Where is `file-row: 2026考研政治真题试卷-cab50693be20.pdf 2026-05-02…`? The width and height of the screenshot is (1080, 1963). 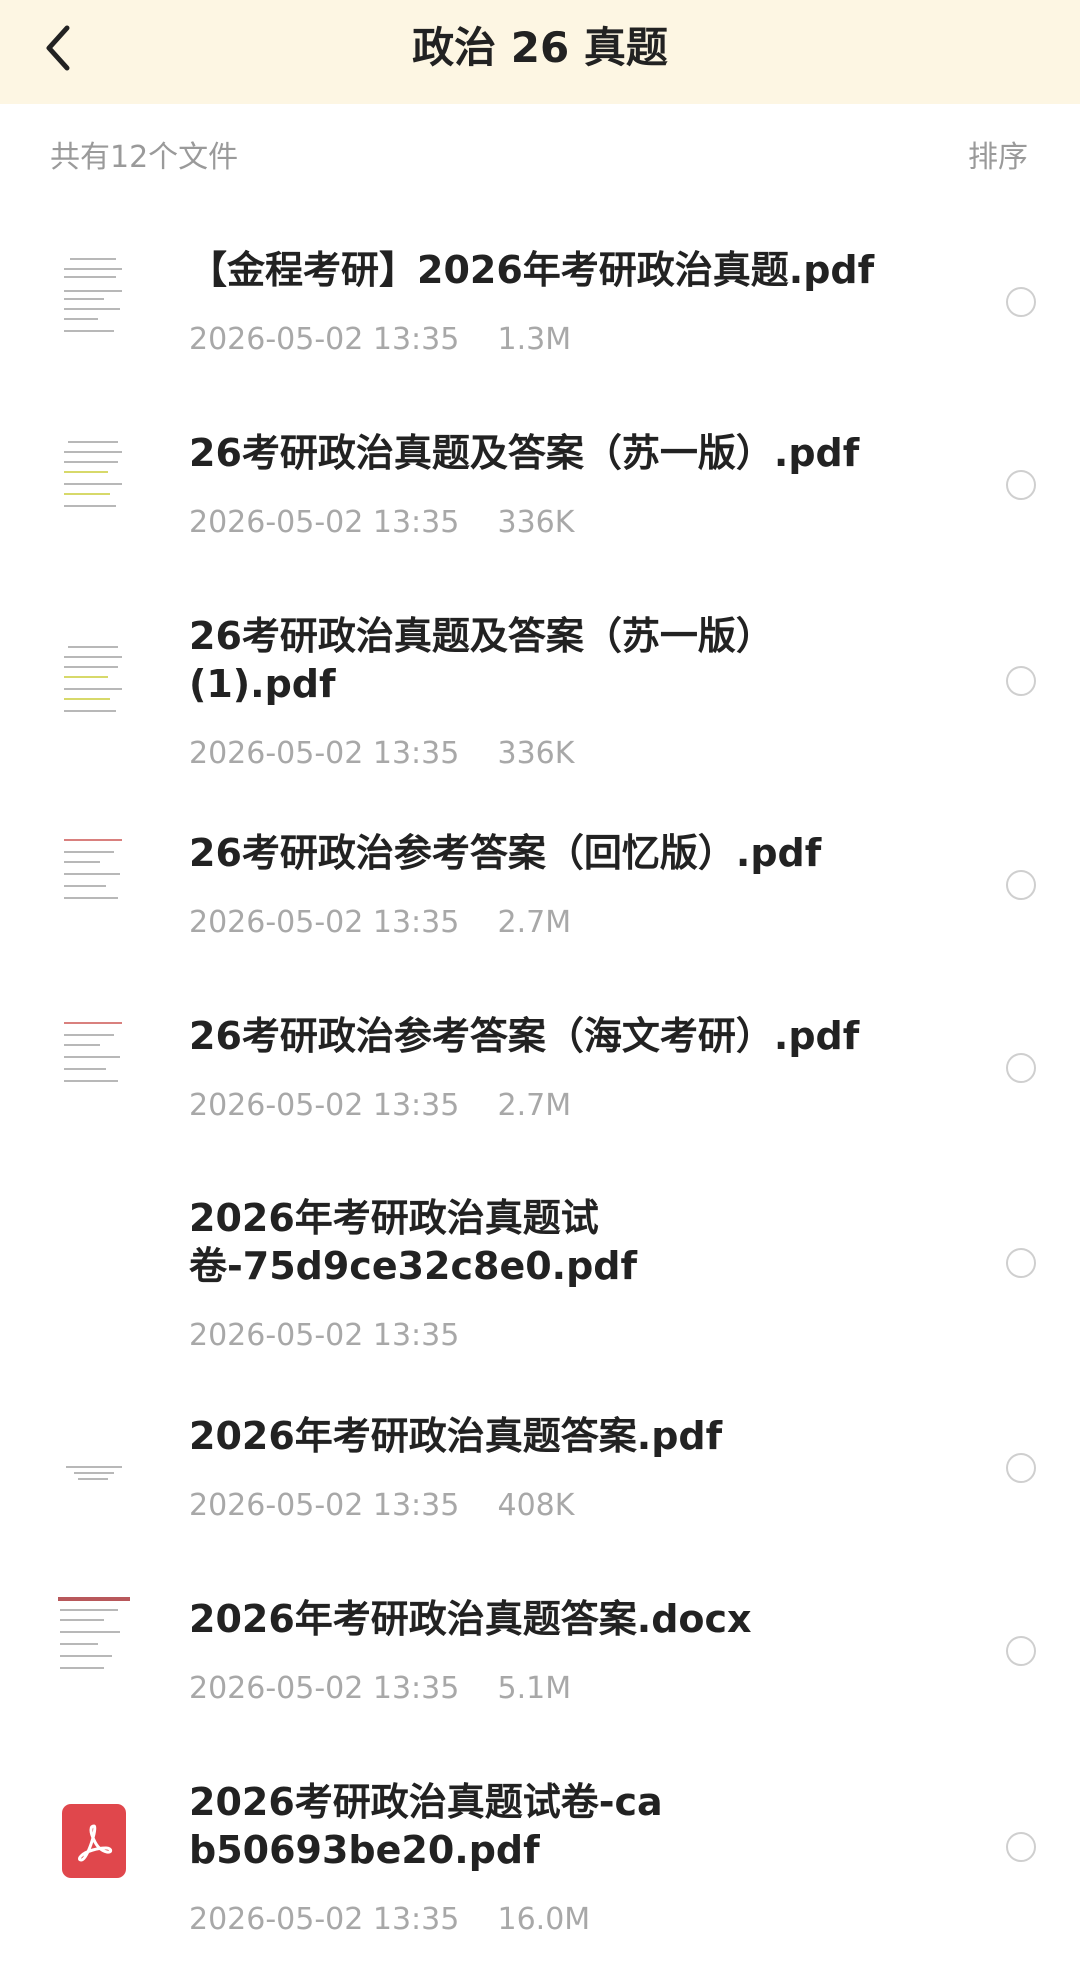 file-row: 2026考研政治真题试卷-cab50693be20.pdf 2026-05-02… is located at coordinates (540, 1862).